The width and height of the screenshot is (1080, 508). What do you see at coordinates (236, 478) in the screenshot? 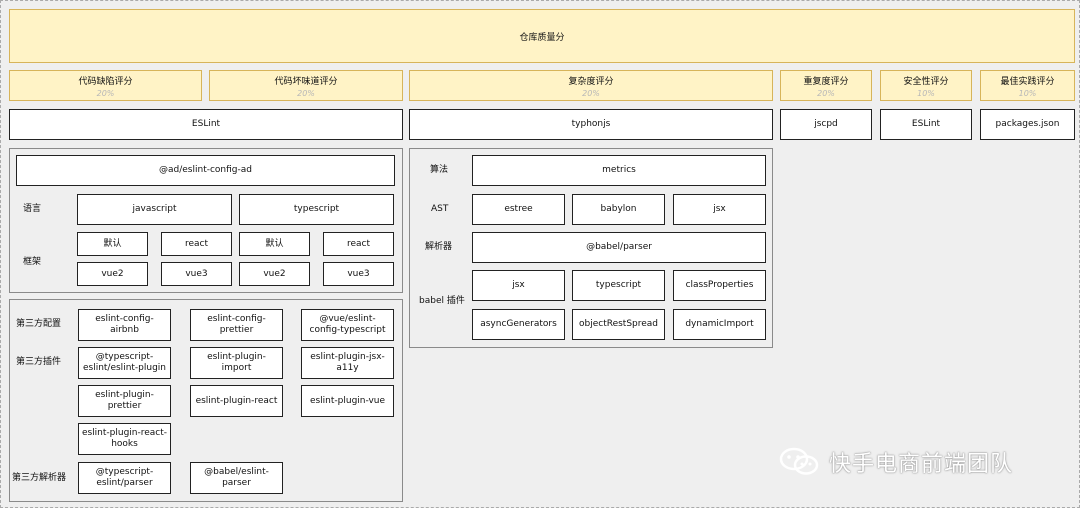
I see `third-party-parser-node: @babel/eslint-parser` at bounding box center [236, 478].